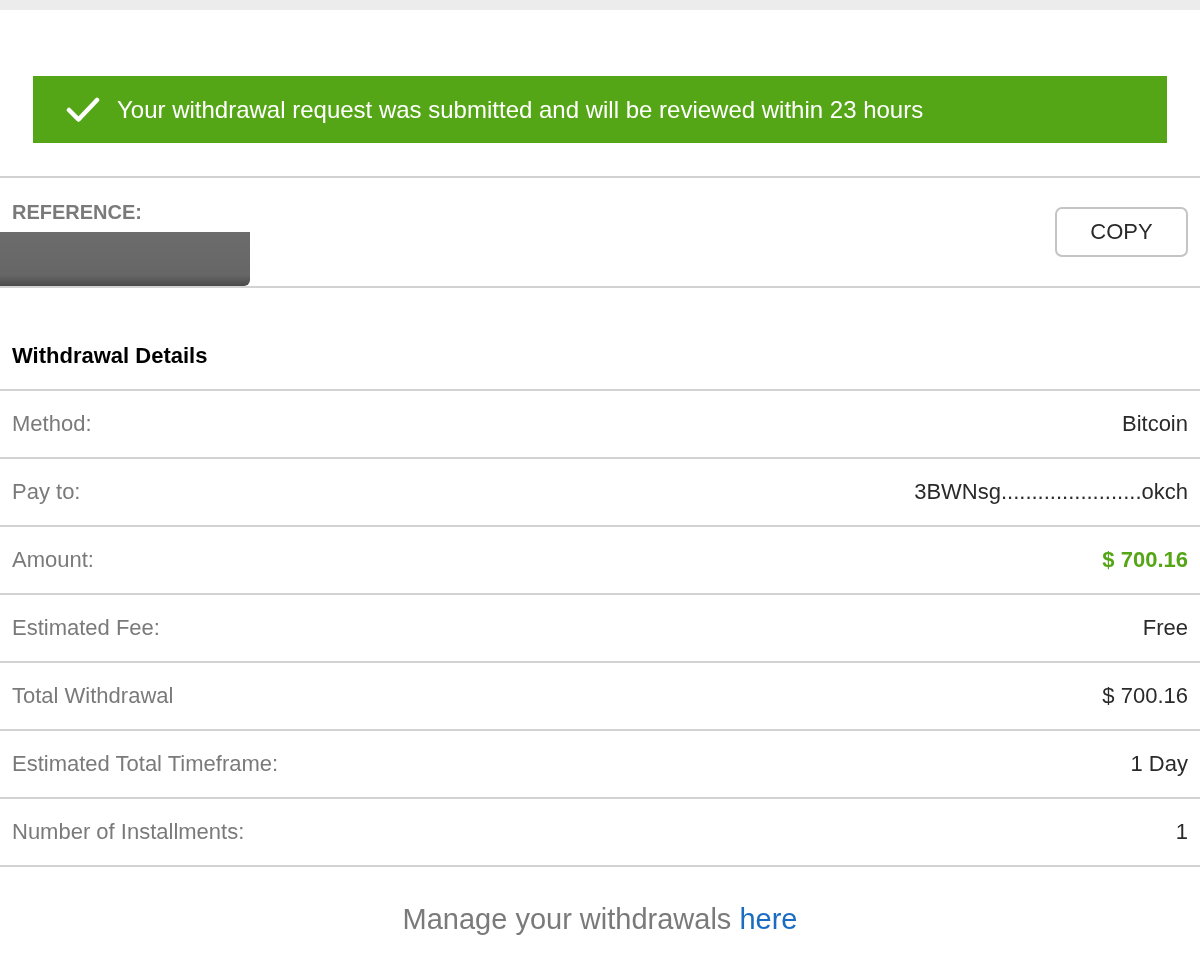 This screenshot has width=1200, height=954. Describe the element at coordinates (83, 109) in the screenshot. I see `checkmark-icon` at that location.